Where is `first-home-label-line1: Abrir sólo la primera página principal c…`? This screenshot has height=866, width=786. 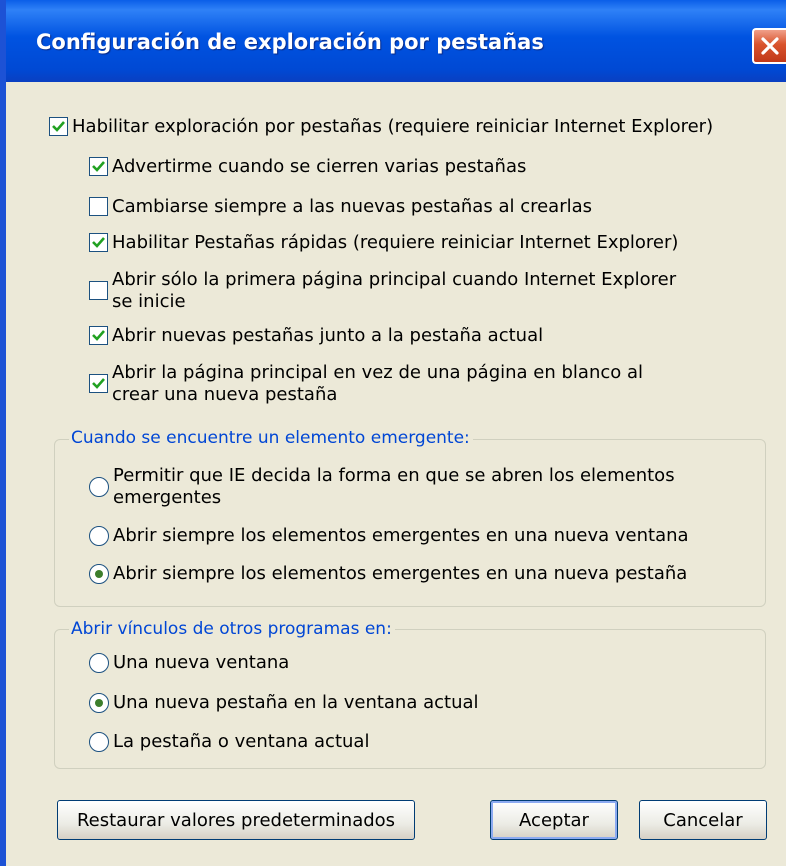
first-home-label-line1: Abrir sólo la primera página principal c… is located at coordinates (394, 279).